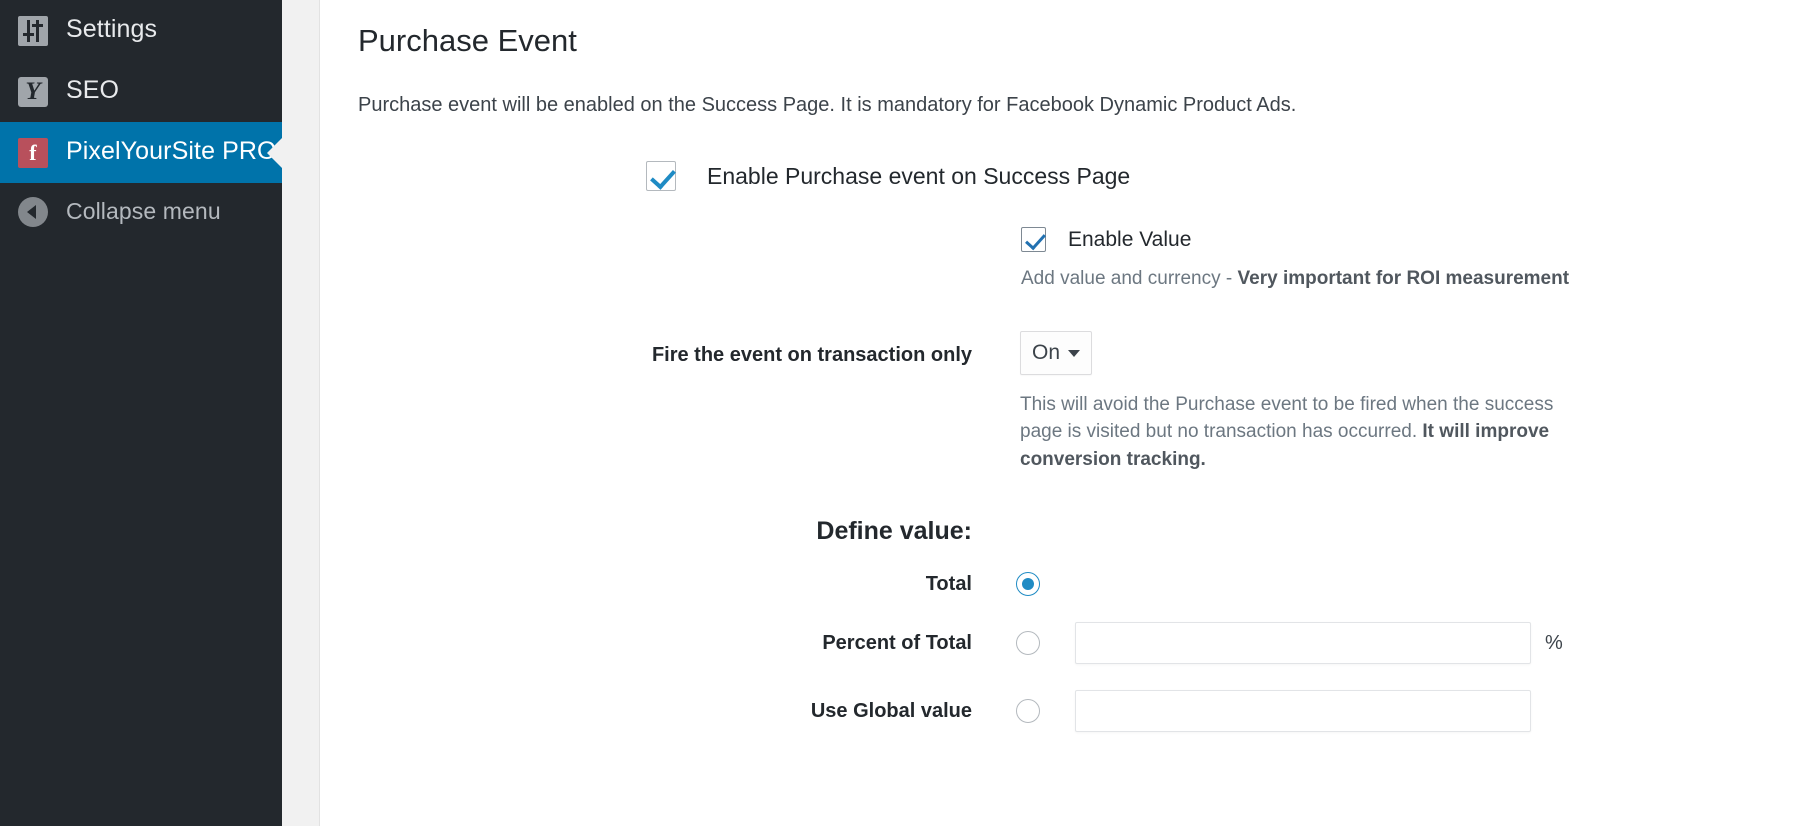 The width and height of the screenshot is (1798, 826). What do you see at coordinates (301, 413) in the screenshot?
I see `sidebar-gutter` at bounding box center [301, 413].